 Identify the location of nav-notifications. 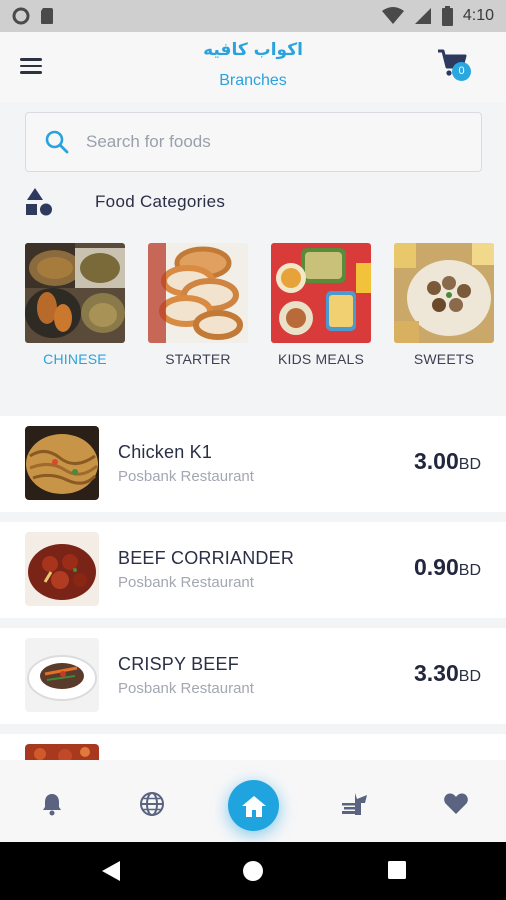
(52, 804).